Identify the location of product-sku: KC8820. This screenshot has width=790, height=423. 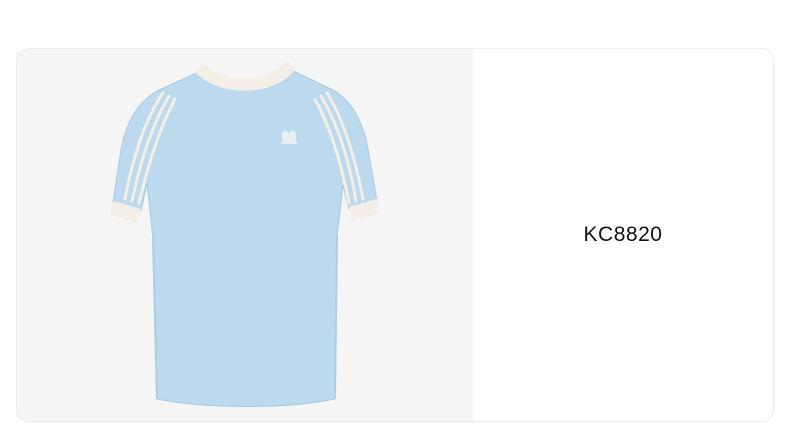
(623, 234).